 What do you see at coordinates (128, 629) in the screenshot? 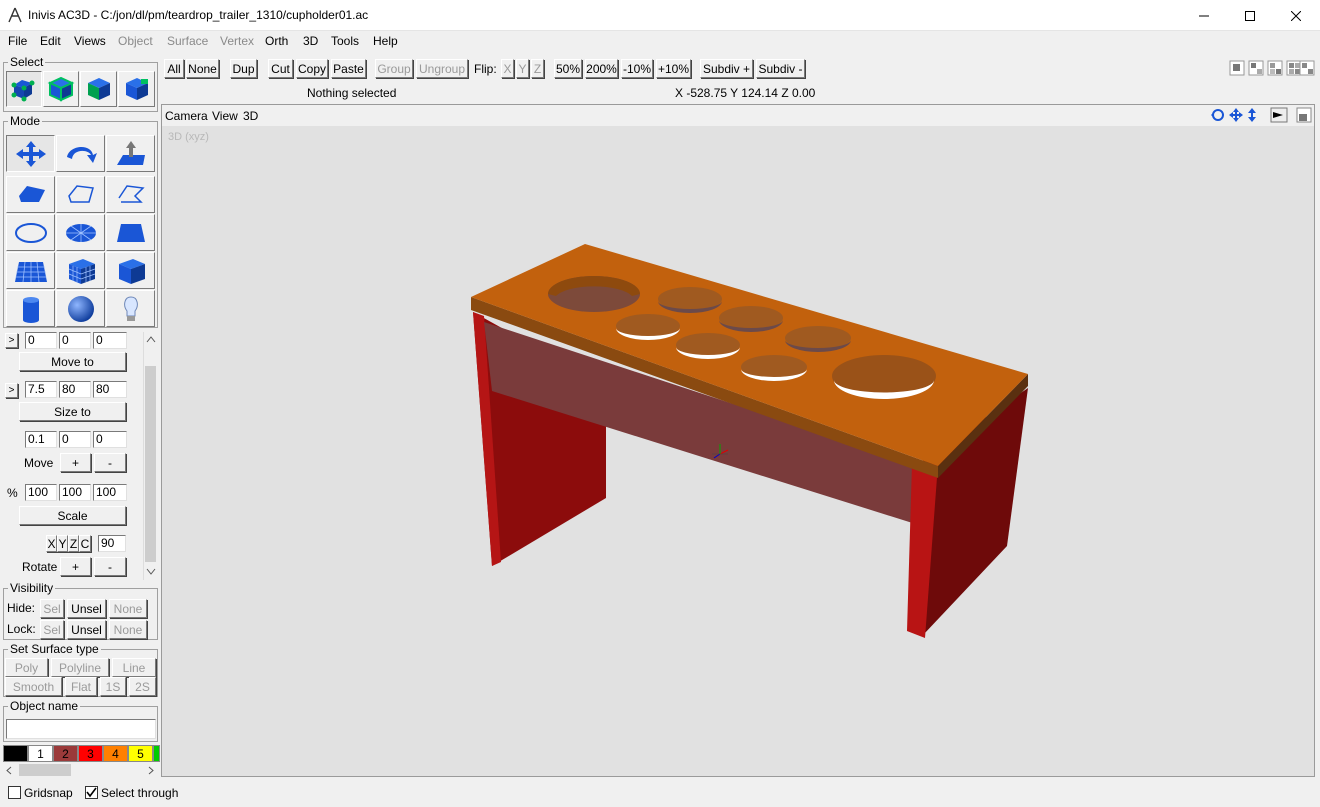
I see `lock-none-button: None` at bounding box center [128, 629].